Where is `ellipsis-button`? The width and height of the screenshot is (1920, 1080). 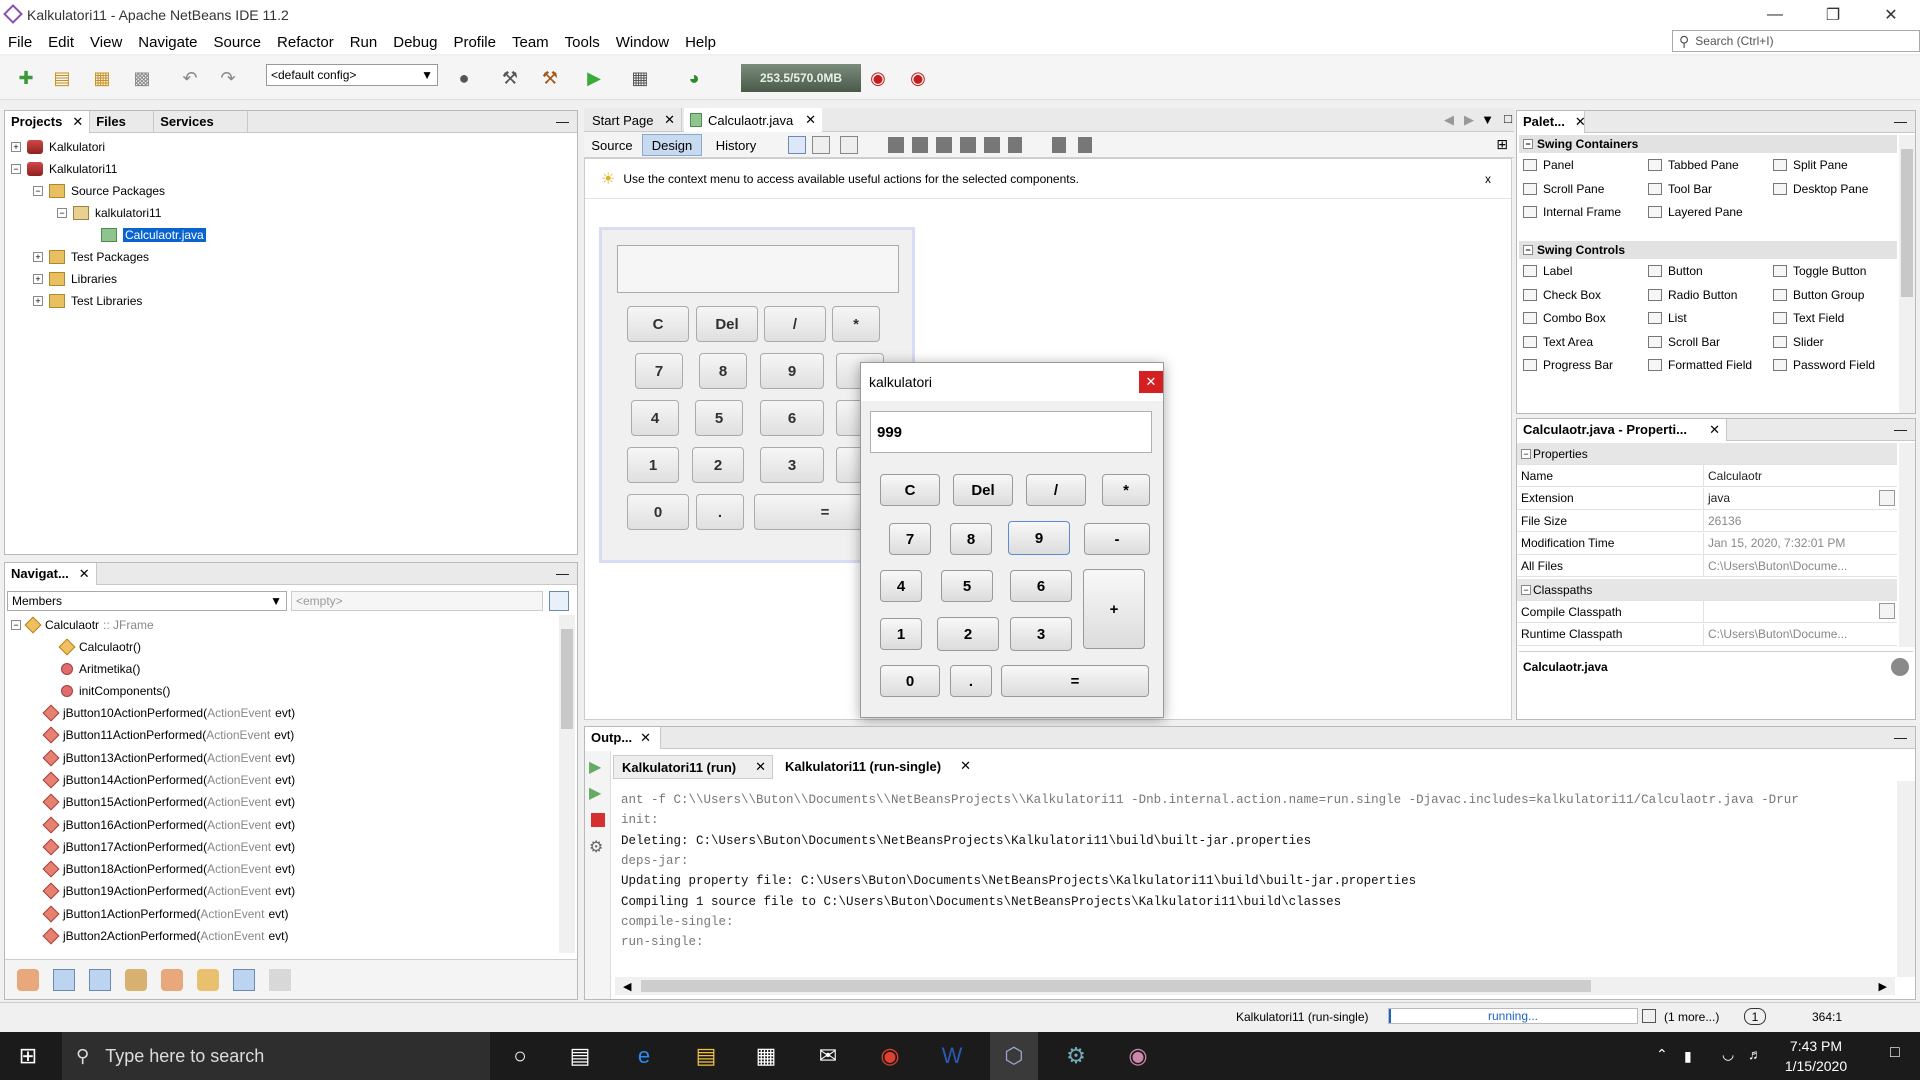
ellipsis-button is located at coordinates (1887, 497).